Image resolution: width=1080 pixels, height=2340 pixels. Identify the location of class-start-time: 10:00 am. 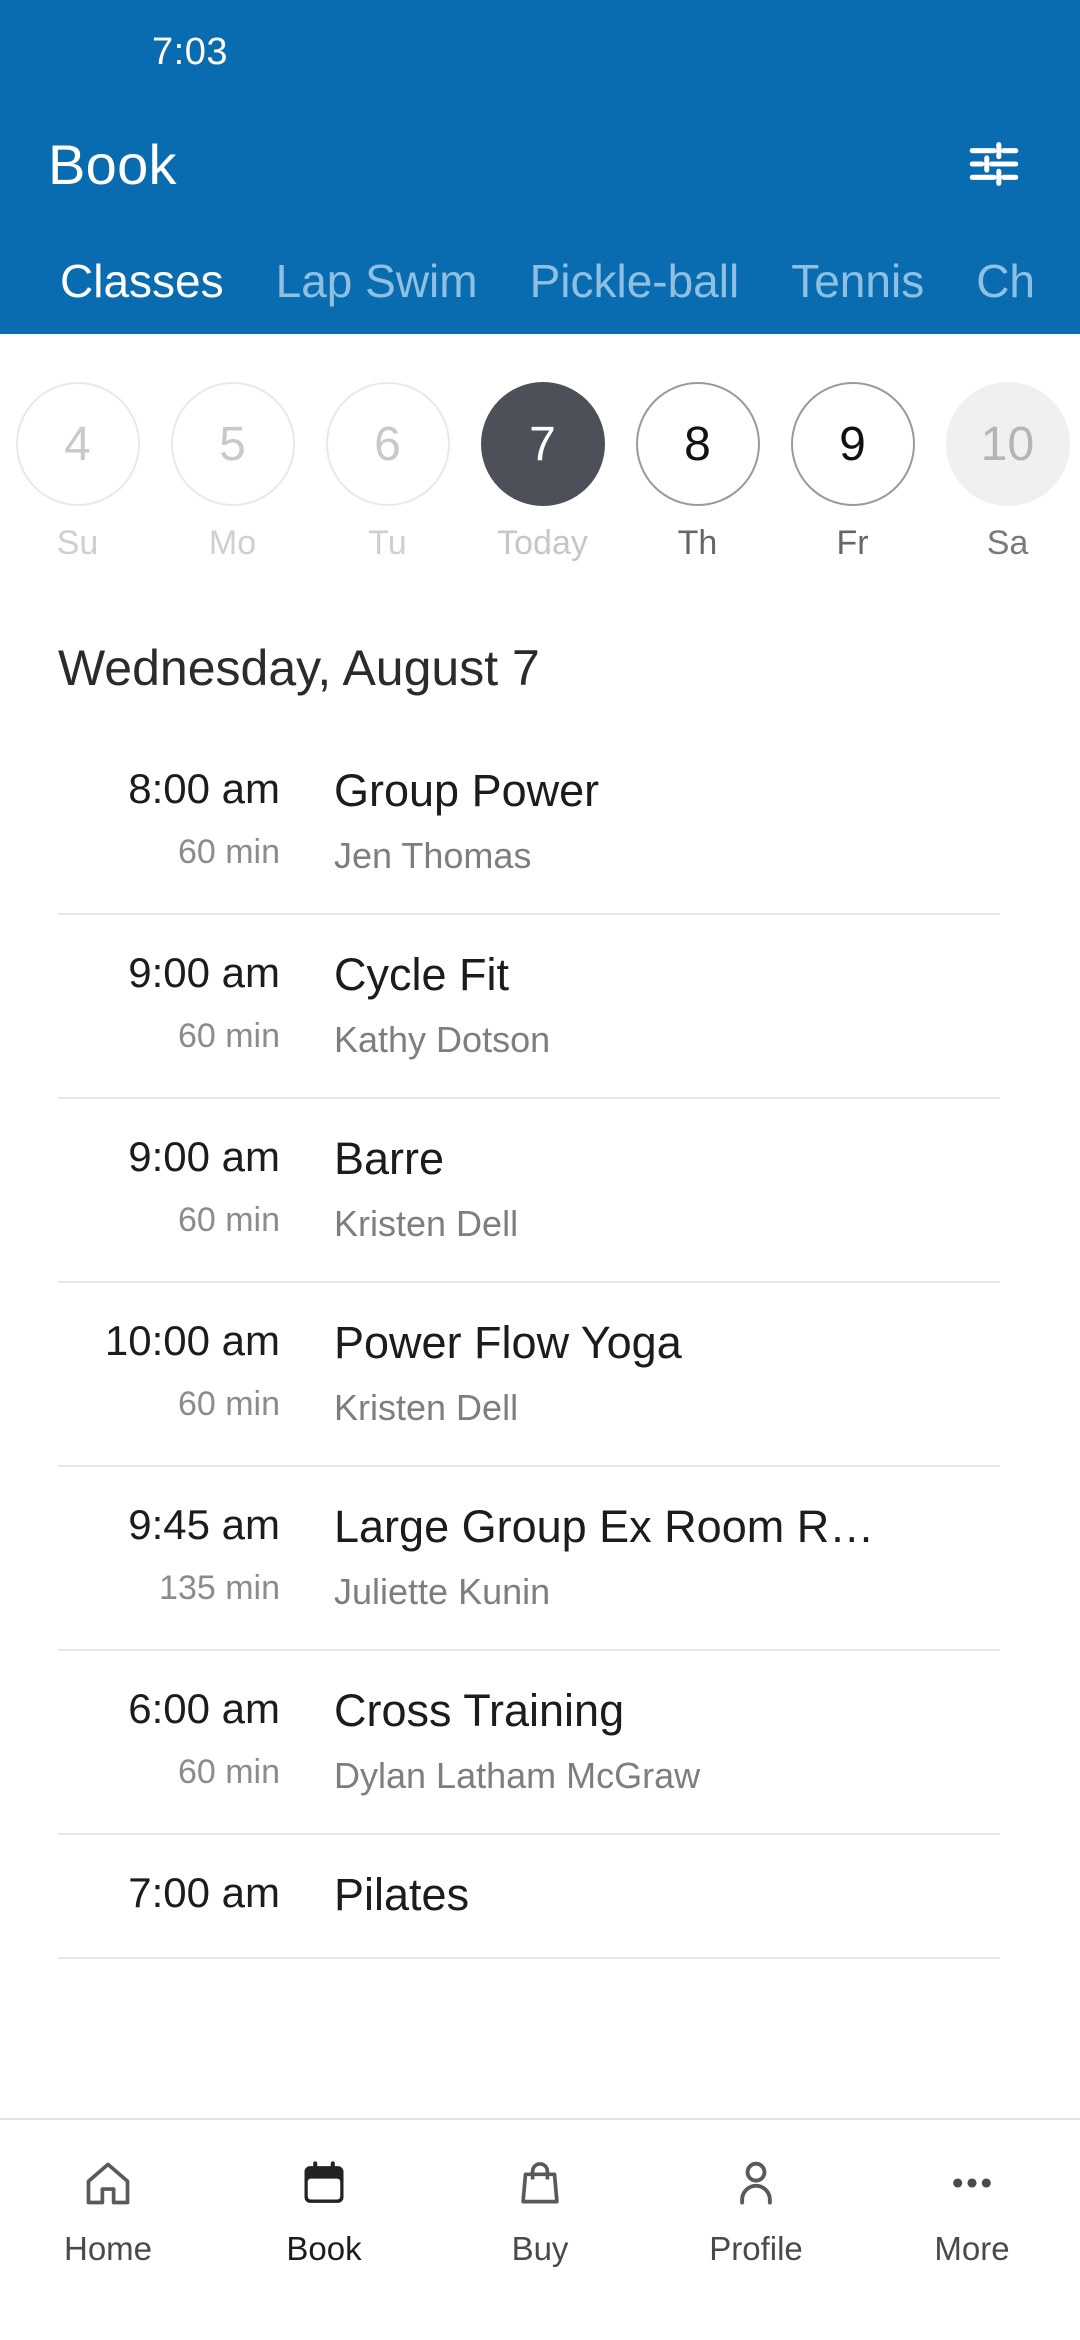
(192, 1340).